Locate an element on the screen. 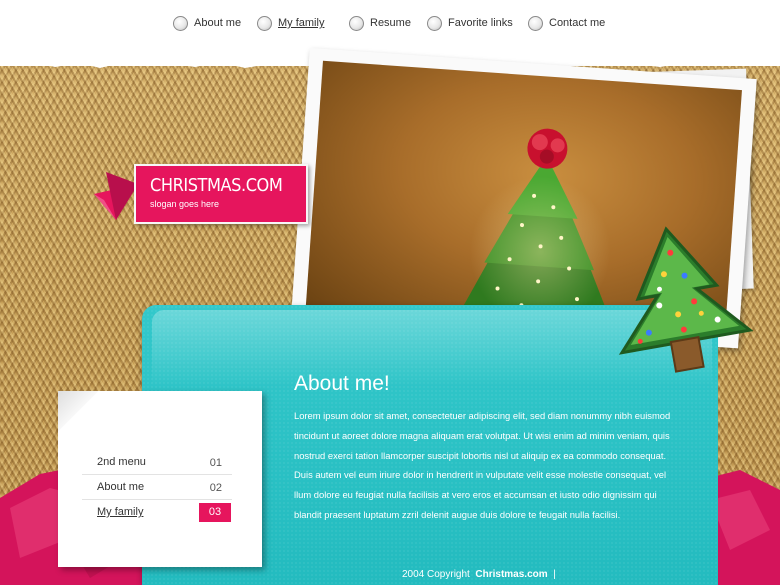 The width and height of the screenshot is (780, 585). logo-title: CHRISTMAS.COM is located at coordinates (216, 185).